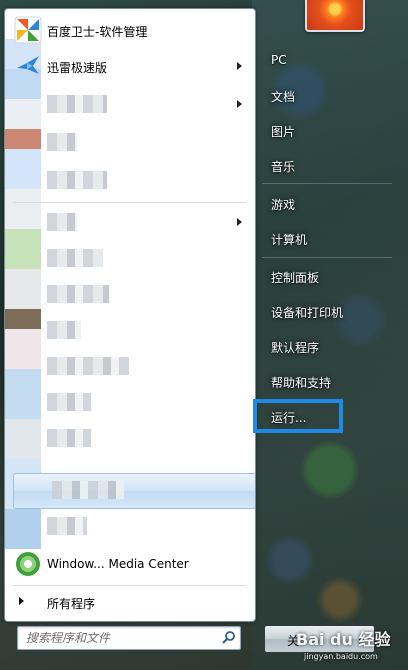  Describe the element at coordinates (283, 132) in the screenshot. I see `right-link-label: 图片` at that location.